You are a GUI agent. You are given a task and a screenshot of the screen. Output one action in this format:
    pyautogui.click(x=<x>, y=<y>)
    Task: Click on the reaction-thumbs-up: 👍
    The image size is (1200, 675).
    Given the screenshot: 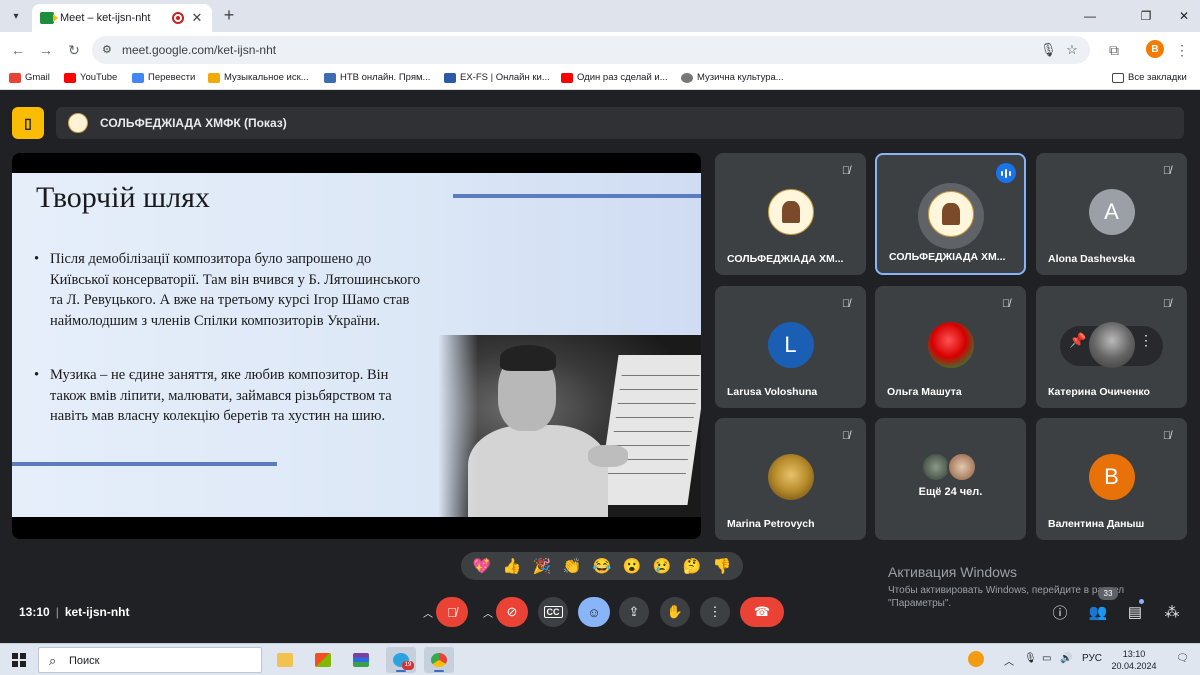 What is the action you would take?
    pyautogui.click(x=512, y=566)
    